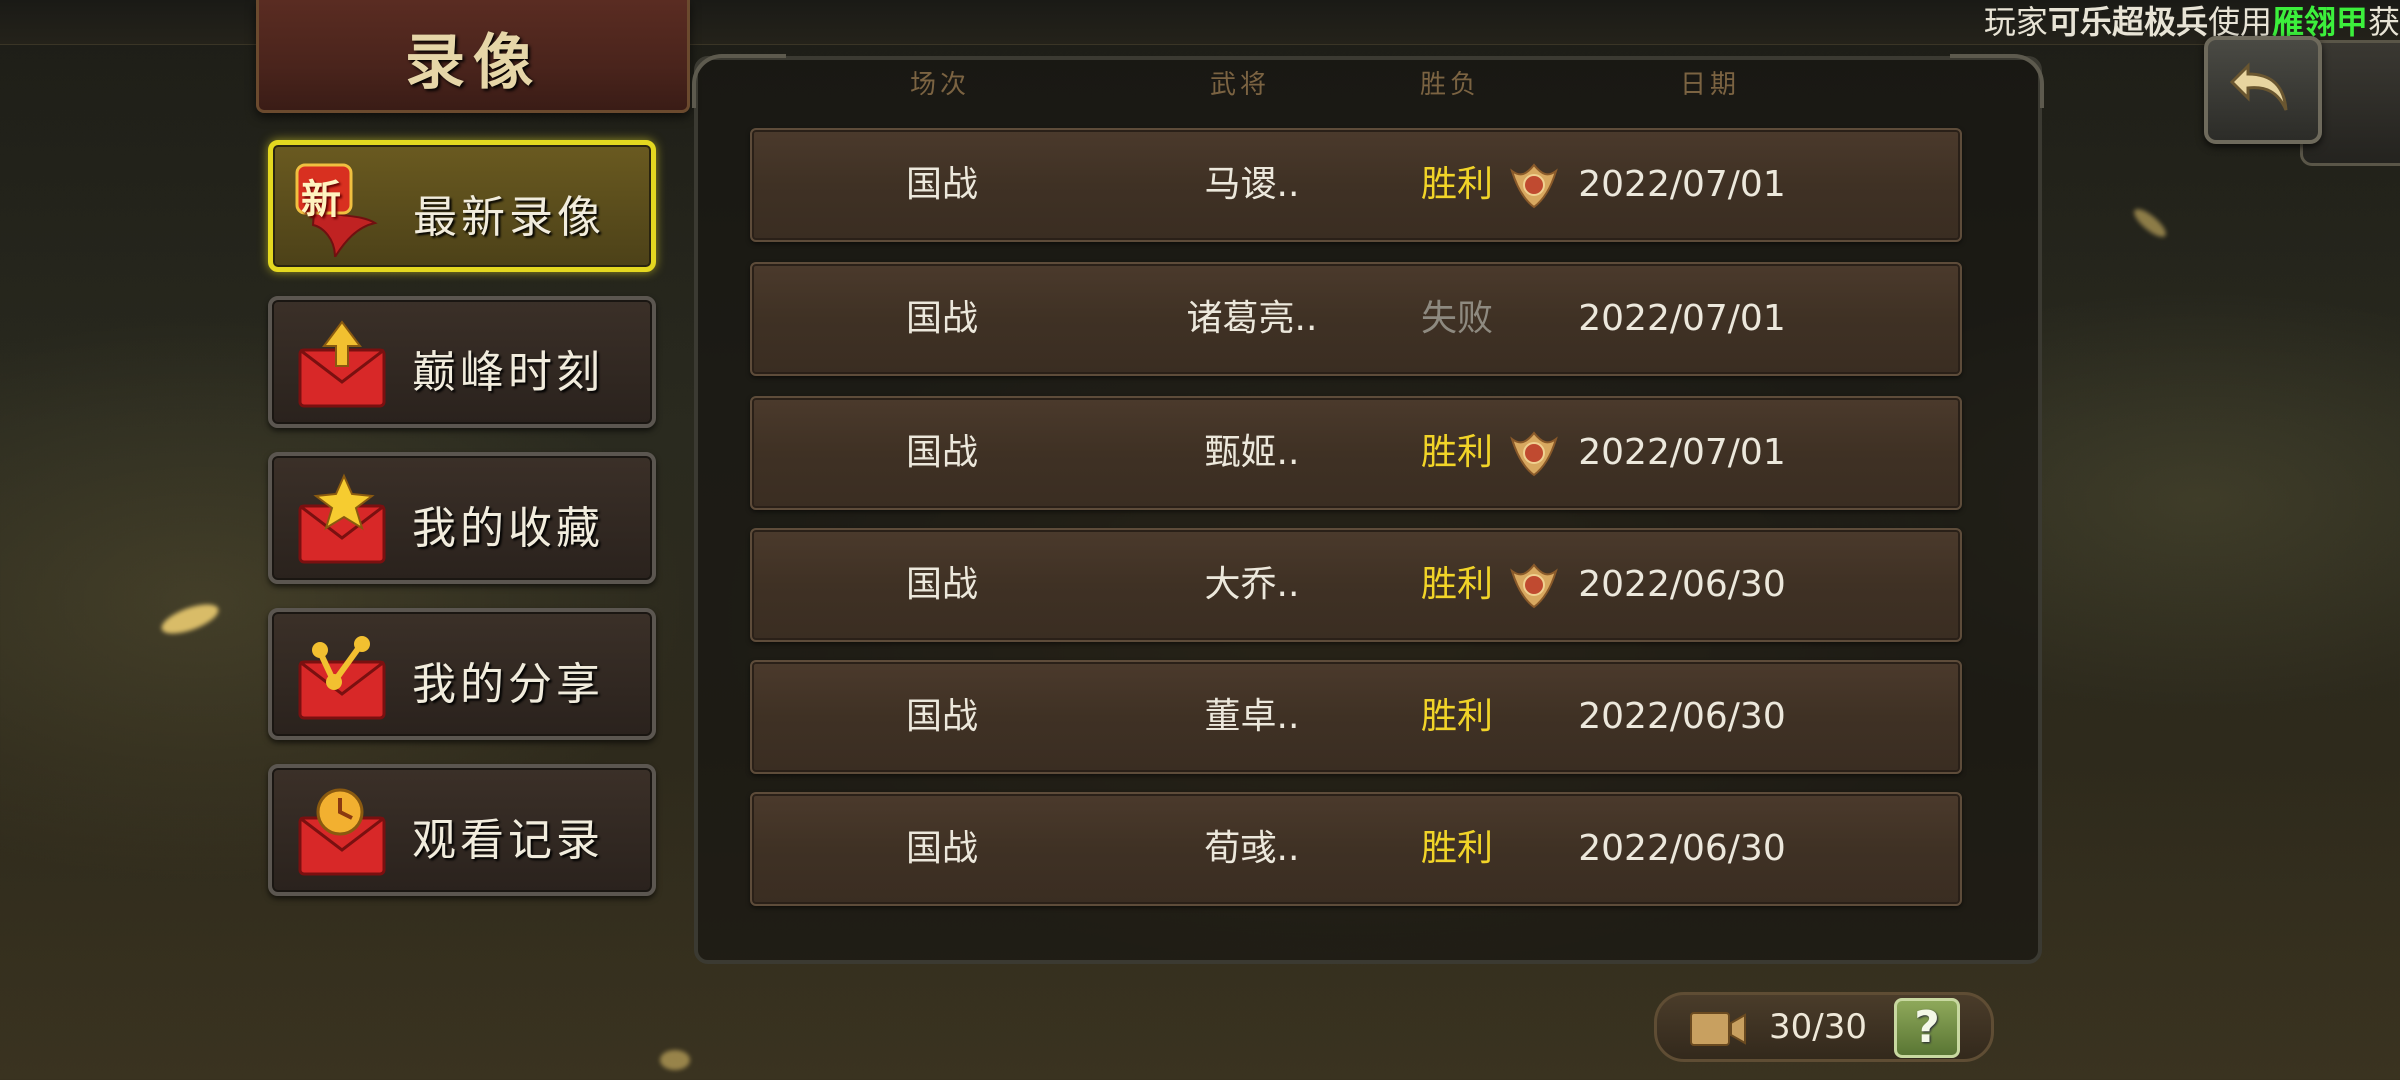  What do you see at coordinates (2383, 22) in the screenshot?
I see `marquee-text: 获` at bounding box center [2383, 22].